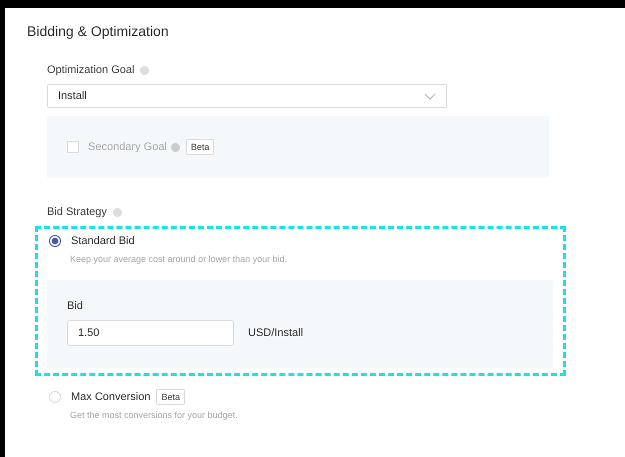 The height and width of the screenshot is (457, 625). Describe the element at coordinates (127, 147) in the screenshot. I see `checkbox-label: Secondary Goal` at that location.